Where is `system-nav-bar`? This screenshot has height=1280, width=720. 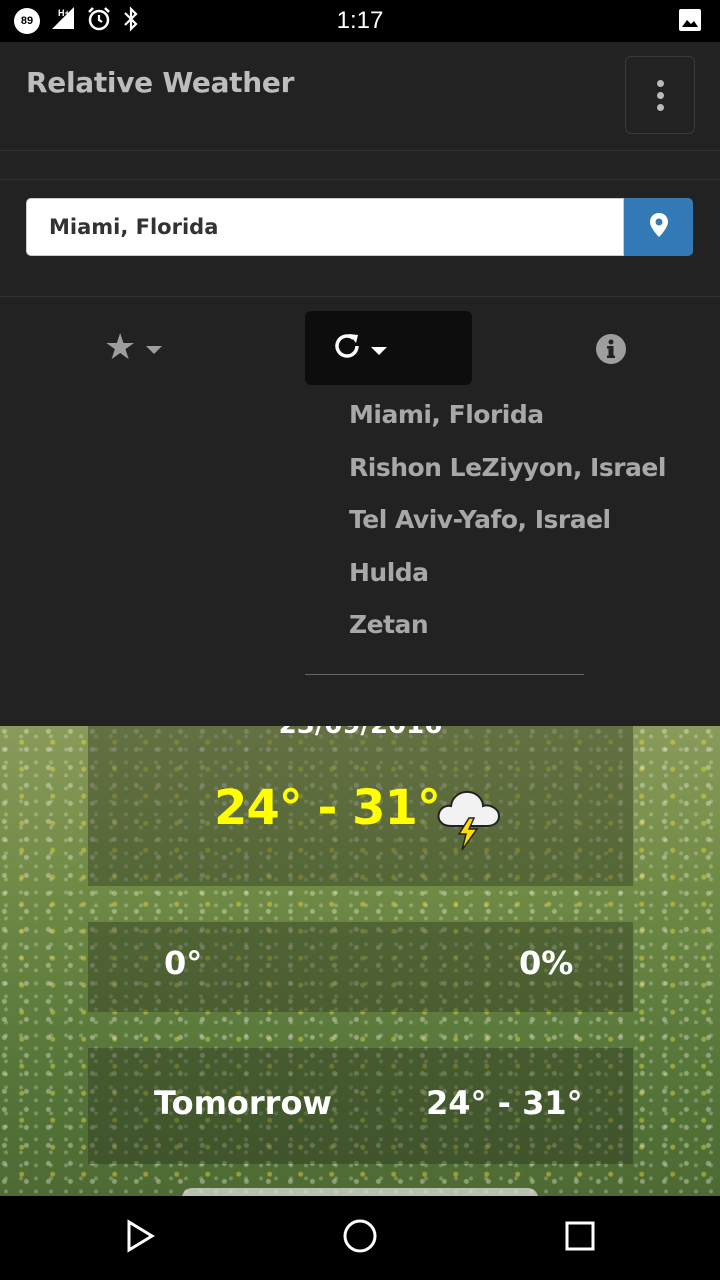
system-nav-bar is located at coordinates (360, 1238).